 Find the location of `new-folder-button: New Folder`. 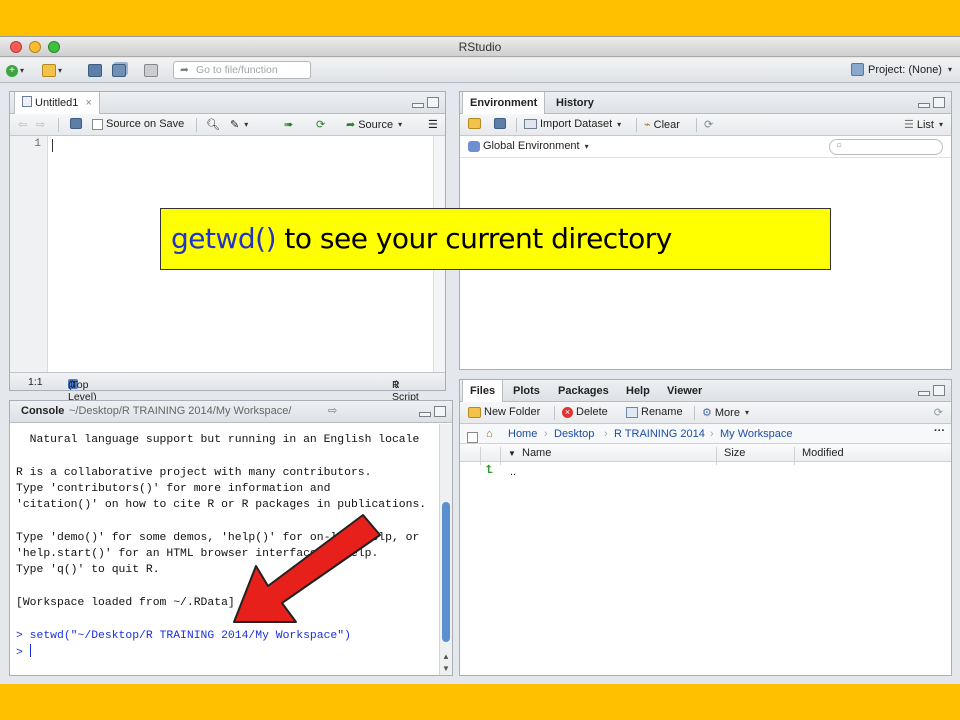

new-folder-button: New Folder is located at coordinates (504, 412).